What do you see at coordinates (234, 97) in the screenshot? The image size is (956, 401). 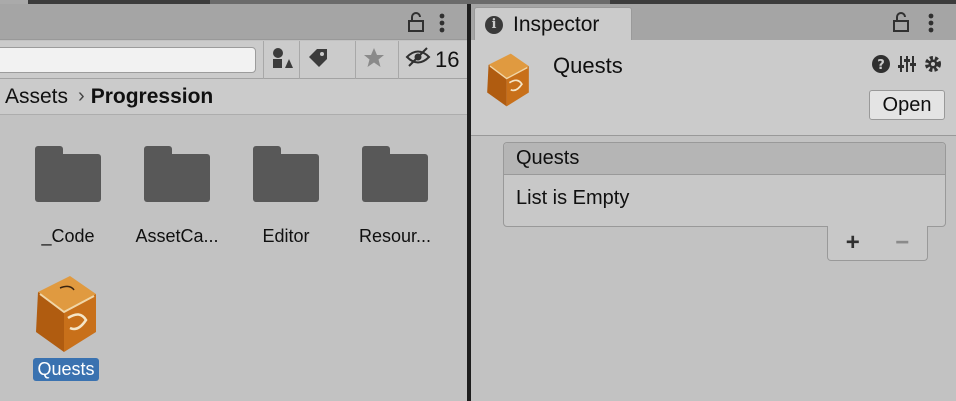 I see `breadcrumb: Assets › Progression` at bounding box center [234, 97].